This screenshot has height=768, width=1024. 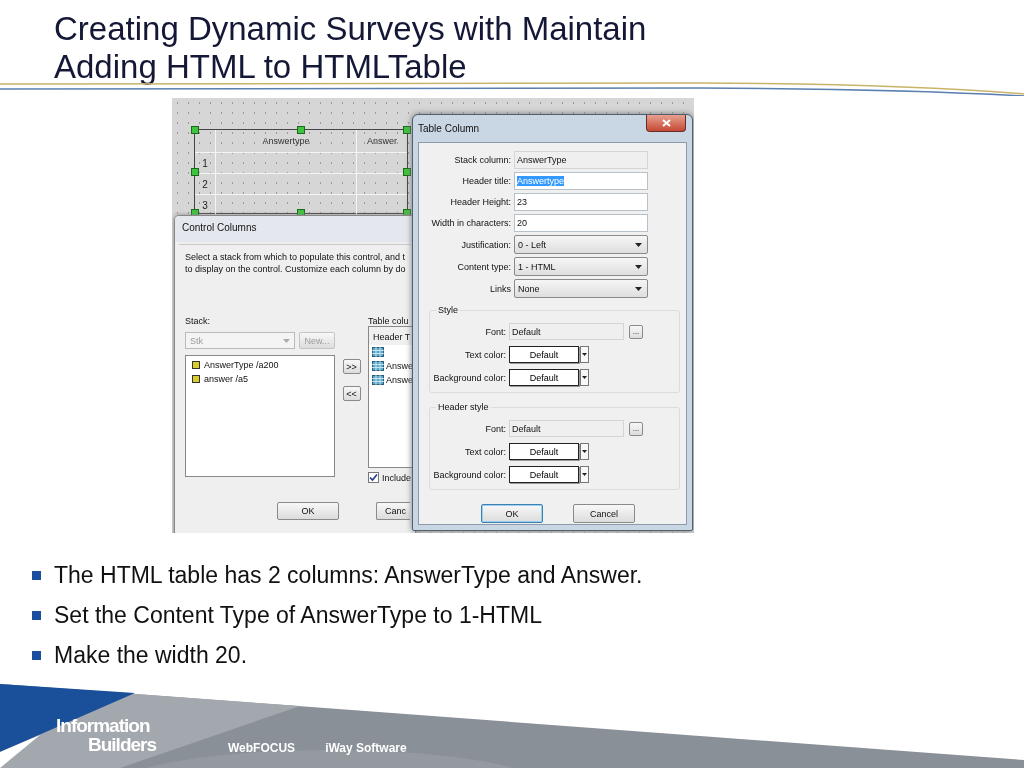 What do you see at coordinates (260, 416) in the screenshot?
I see `stack-list: AnswerType /a200 answer /a5` at bounding box center [260, 416].